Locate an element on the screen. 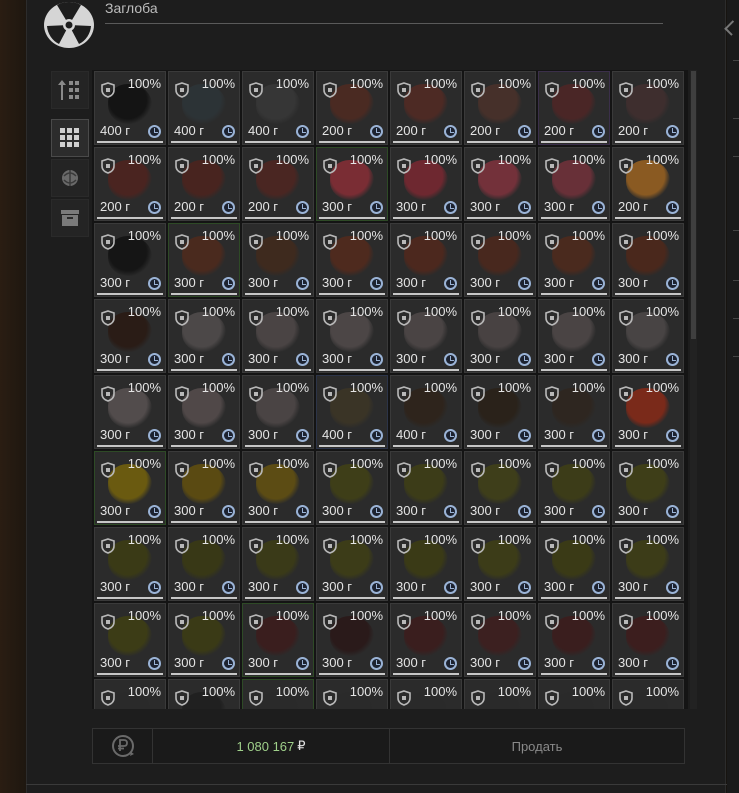 The height and width of the screenshot is (793, 739). artifact-filter-button is located at coordinates (70, 178).